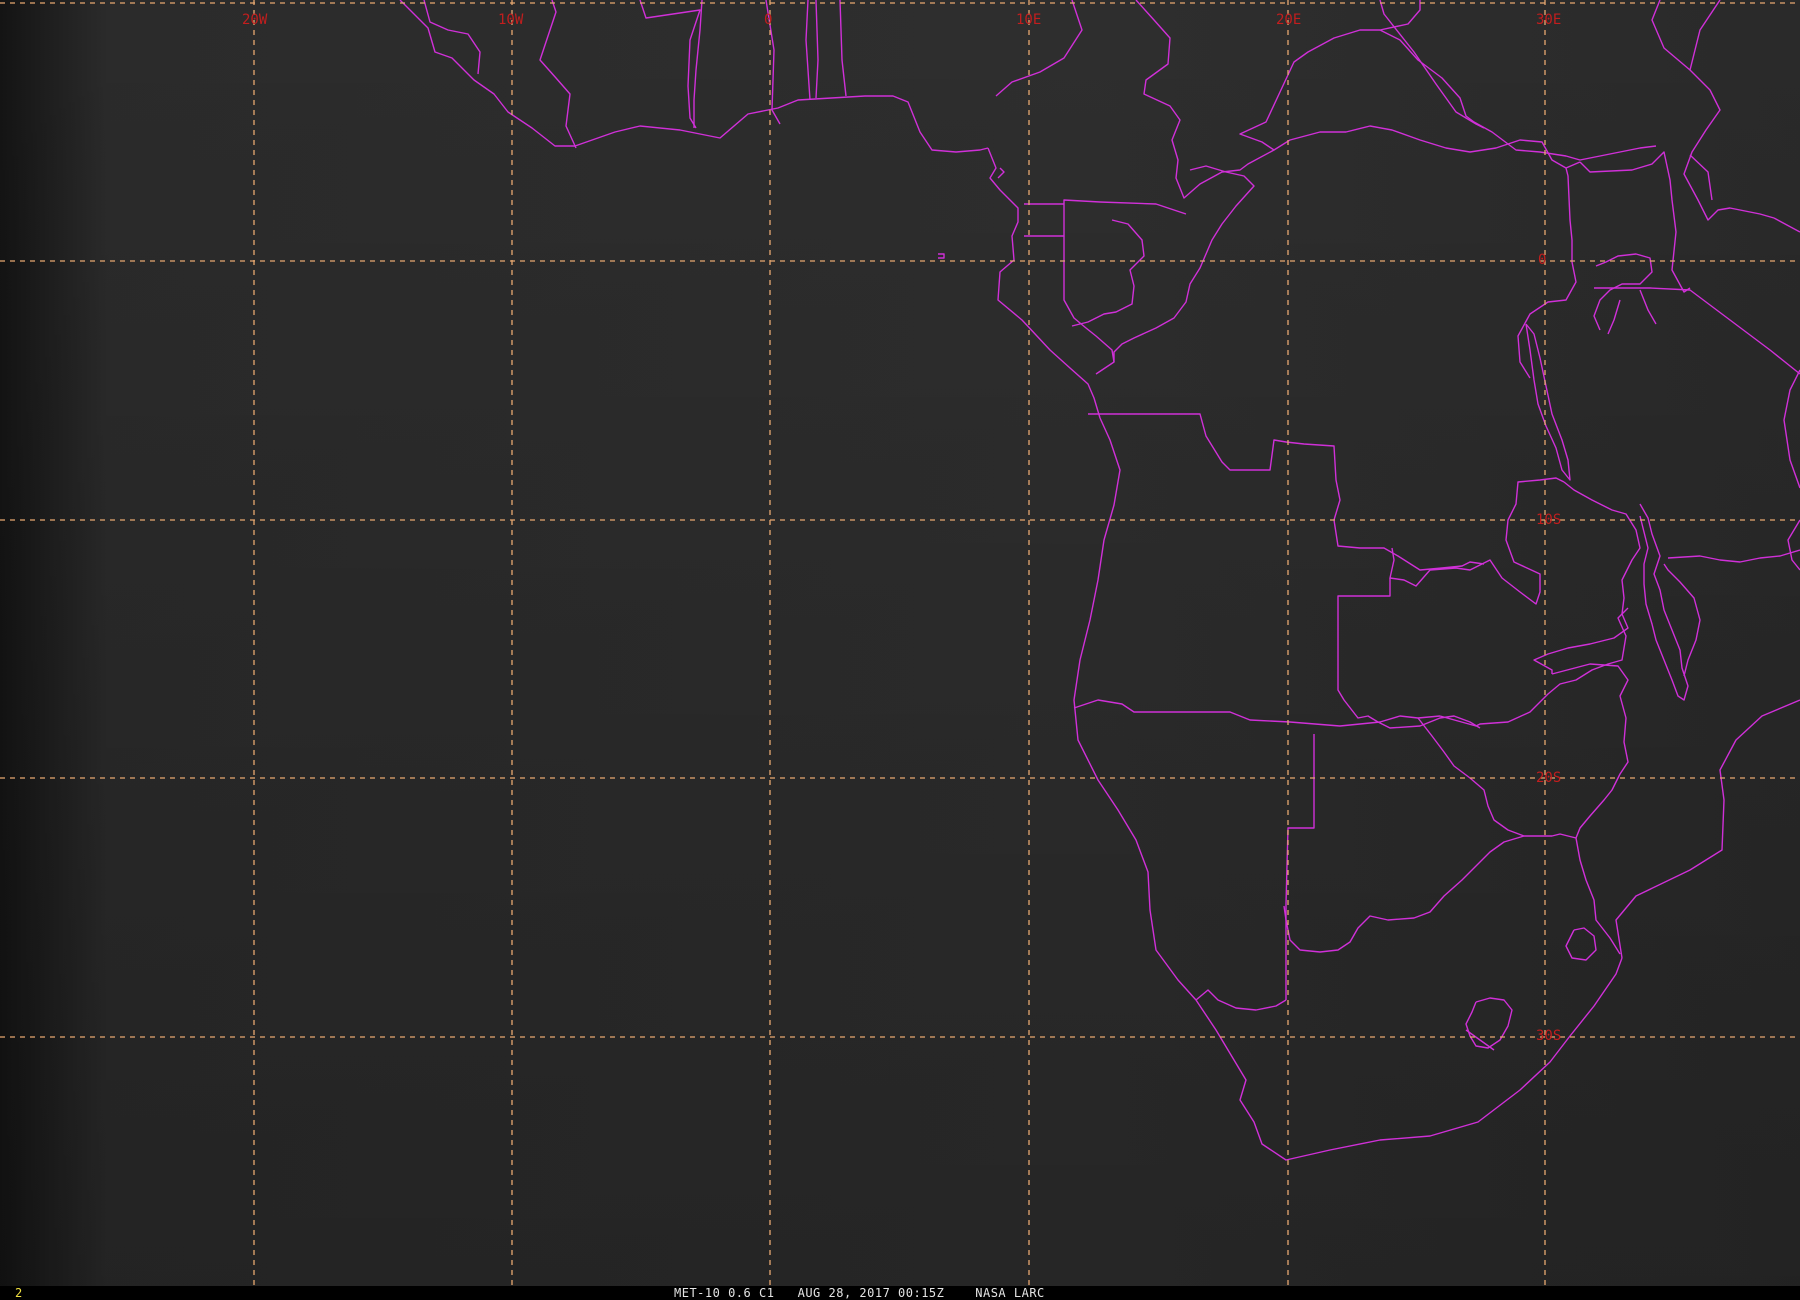 Image resolution: width=1800 pixels, height=1300 pixels. Describe the element at coordinates (768, 20) in the screenshot. I see `lon-label-0: 0` at that location.